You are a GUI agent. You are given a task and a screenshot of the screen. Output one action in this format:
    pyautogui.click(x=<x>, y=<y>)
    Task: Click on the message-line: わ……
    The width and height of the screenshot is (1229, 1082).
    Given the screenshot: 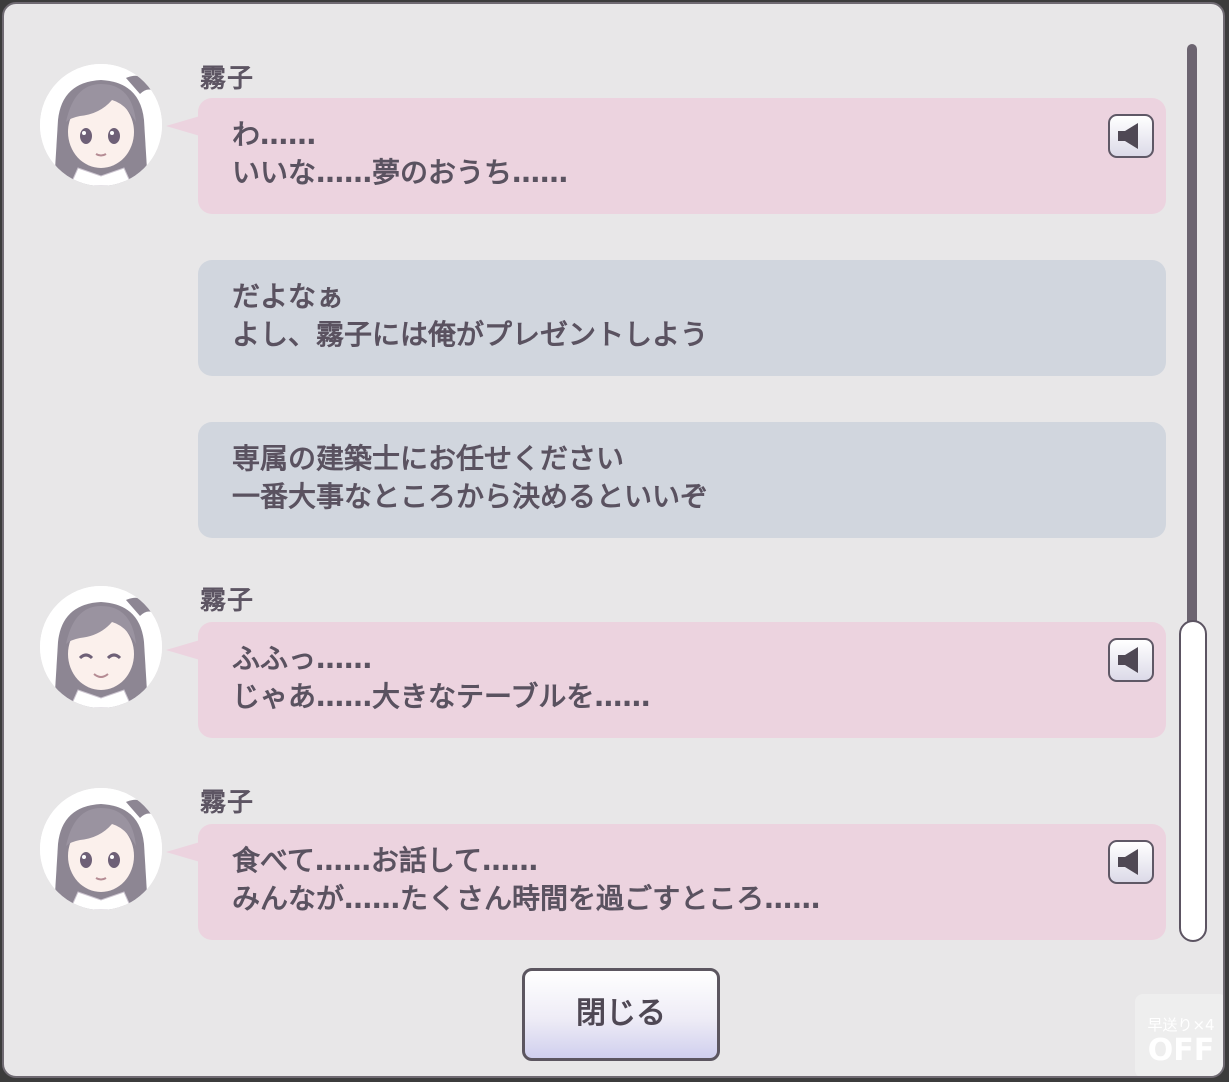 What is the action you would take?
    pyautogui.click(x=274, y=134)
    